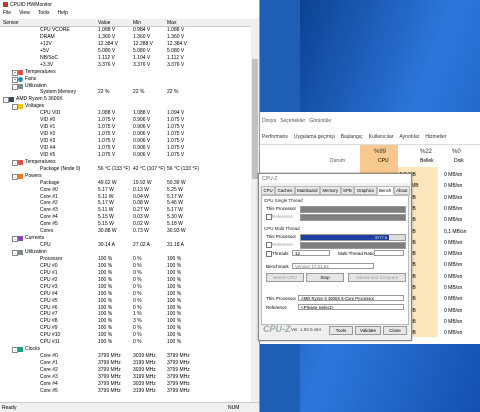 Image resolution: width=480 pixels, height=412 pixels. Describe the element at coordinates (125, 176) in the screenshot. I see `sensor-group-row: - Powers` at that location.